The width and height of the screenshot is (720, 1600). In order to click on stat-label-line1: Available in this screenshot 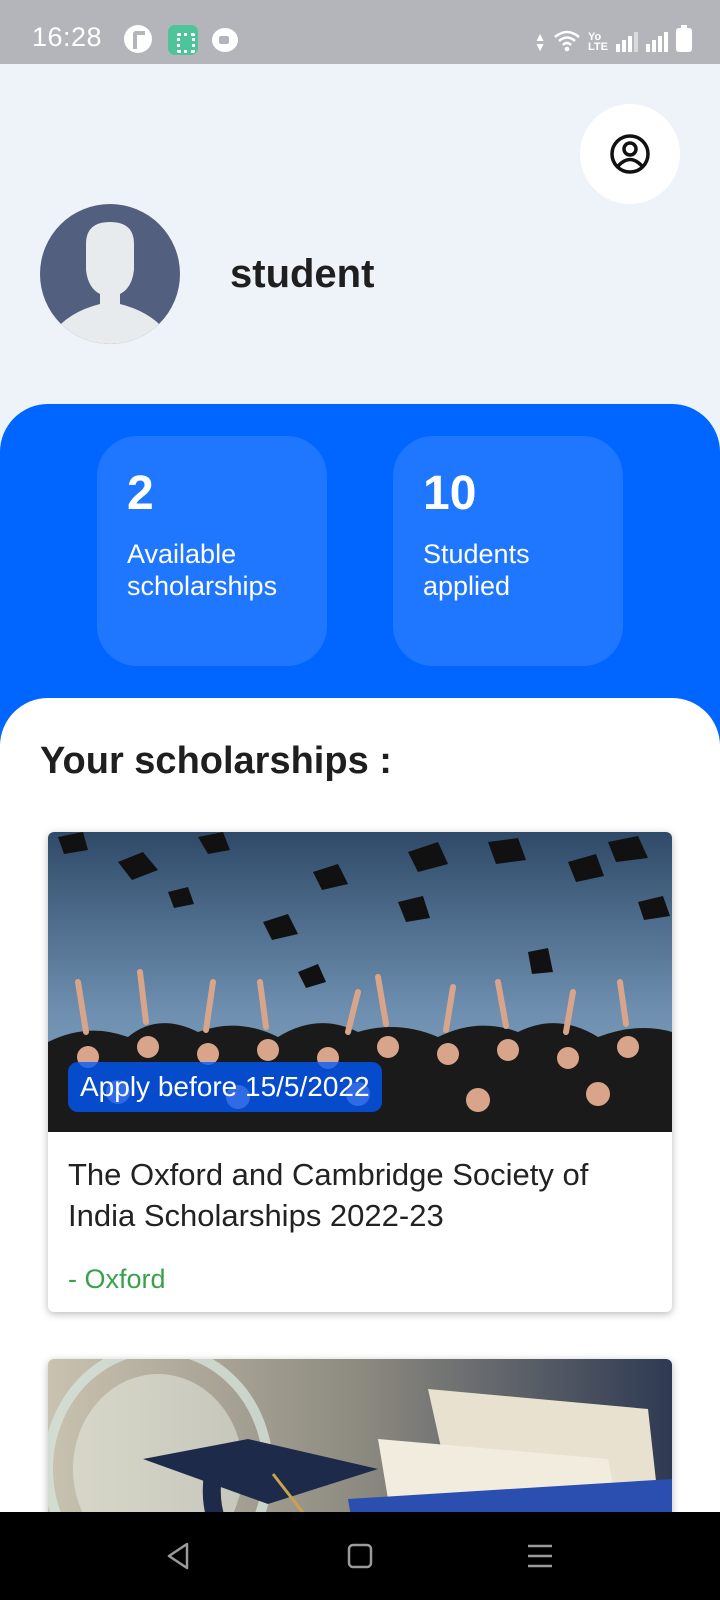, I will do `click(182, 554)`.